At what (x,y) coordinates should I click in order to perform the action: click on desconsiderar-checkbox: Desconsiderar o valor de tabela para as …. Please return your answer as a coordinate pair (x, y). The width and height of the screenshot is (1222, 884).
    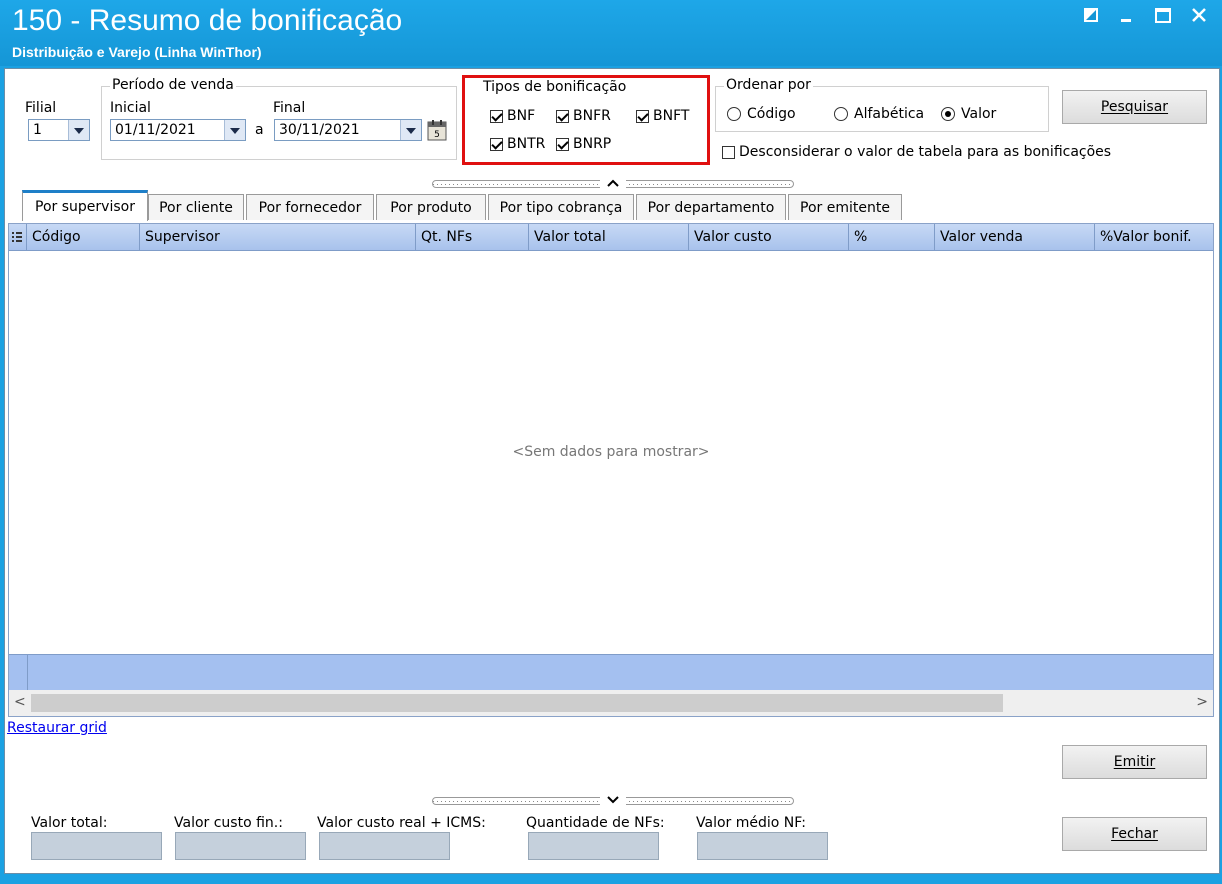
    Looking at the image, I should click on (916, 152).